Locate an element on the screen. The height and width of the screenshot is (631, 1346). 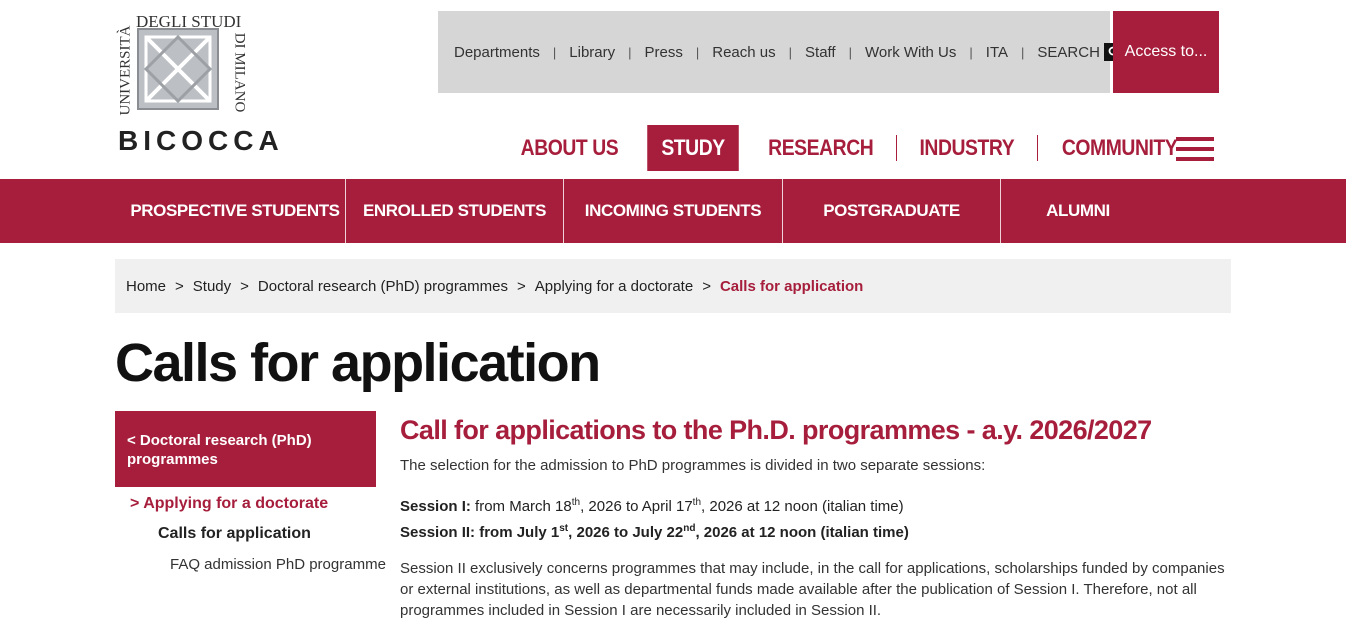
utility-link-departments: Departments is located at coordinates (497, 52).